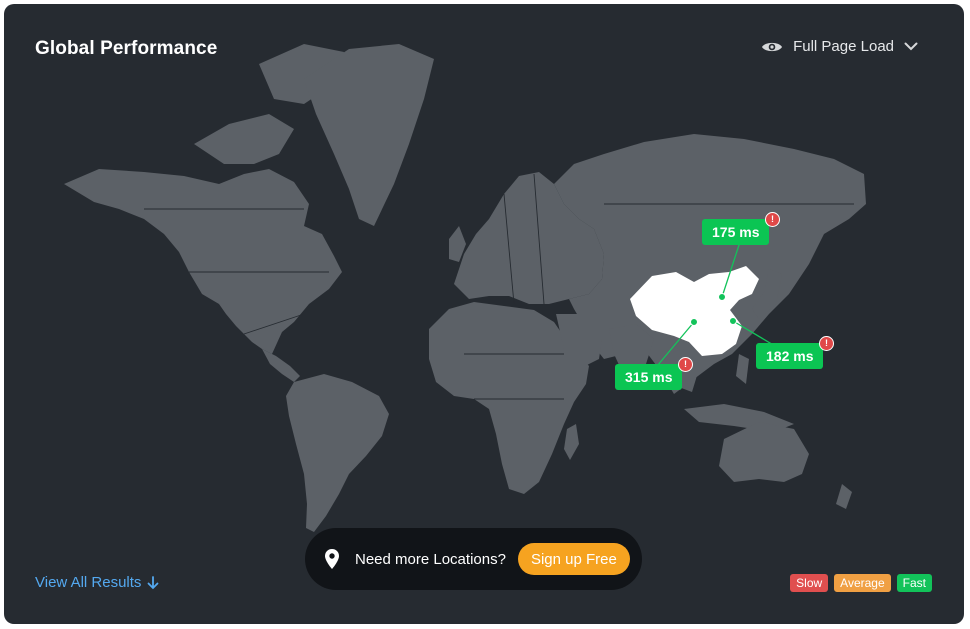  Describe the element at coordinates (126, 48) in the screenshot. I see `page-title: Global Performance` at that location.